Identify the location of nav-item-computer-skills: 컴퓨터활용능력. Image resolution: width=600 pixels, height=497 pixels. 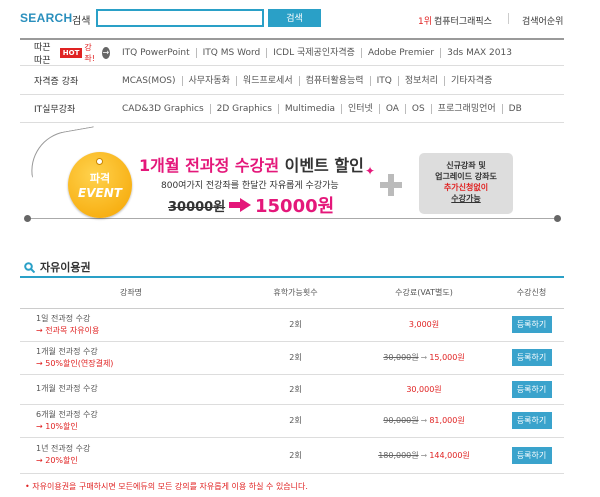
(334, 80).